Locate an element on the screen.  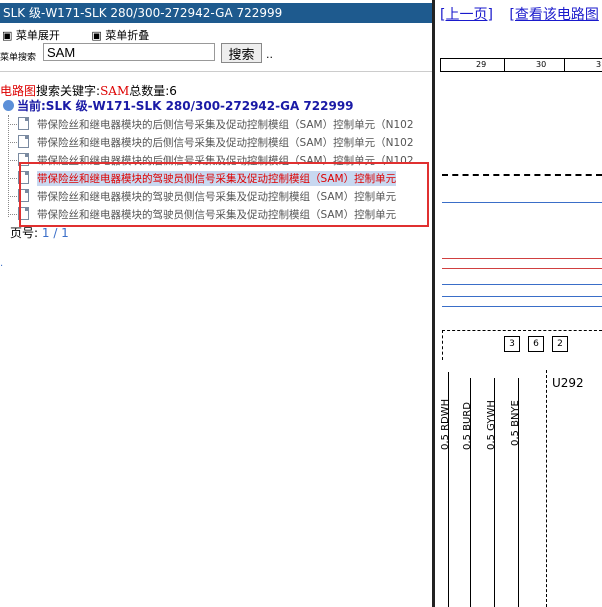
menu-expand-button: ▣ 菜单展开 is located at coordinates (38, 35).